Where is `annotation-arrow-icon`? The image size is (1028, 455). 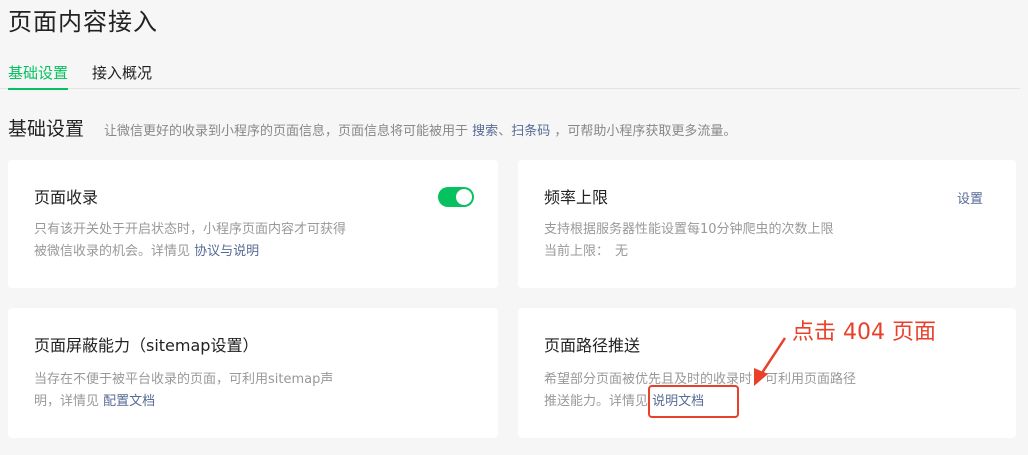 annotation-arrow-icon is located at coordinates (770, 361).